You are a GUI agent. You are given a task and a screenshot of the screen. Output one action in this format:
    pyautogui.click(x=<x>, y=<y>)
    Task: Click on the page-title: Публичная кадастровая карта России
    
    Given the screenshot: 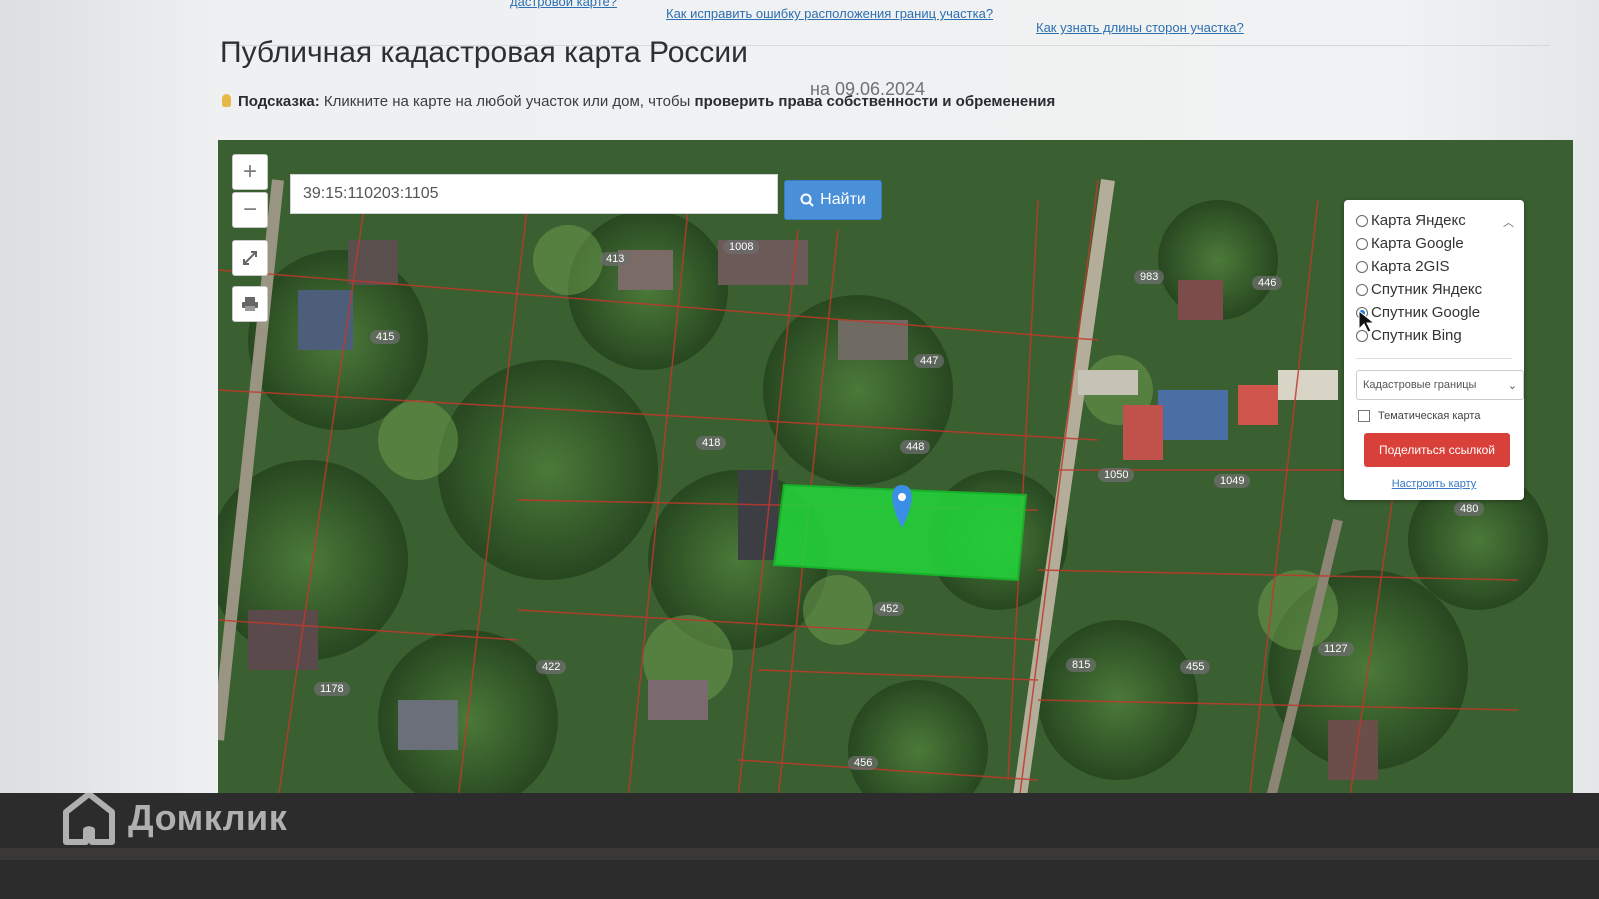 What is the action you would take?
    pyautogui.click(x=484, y=52)
    